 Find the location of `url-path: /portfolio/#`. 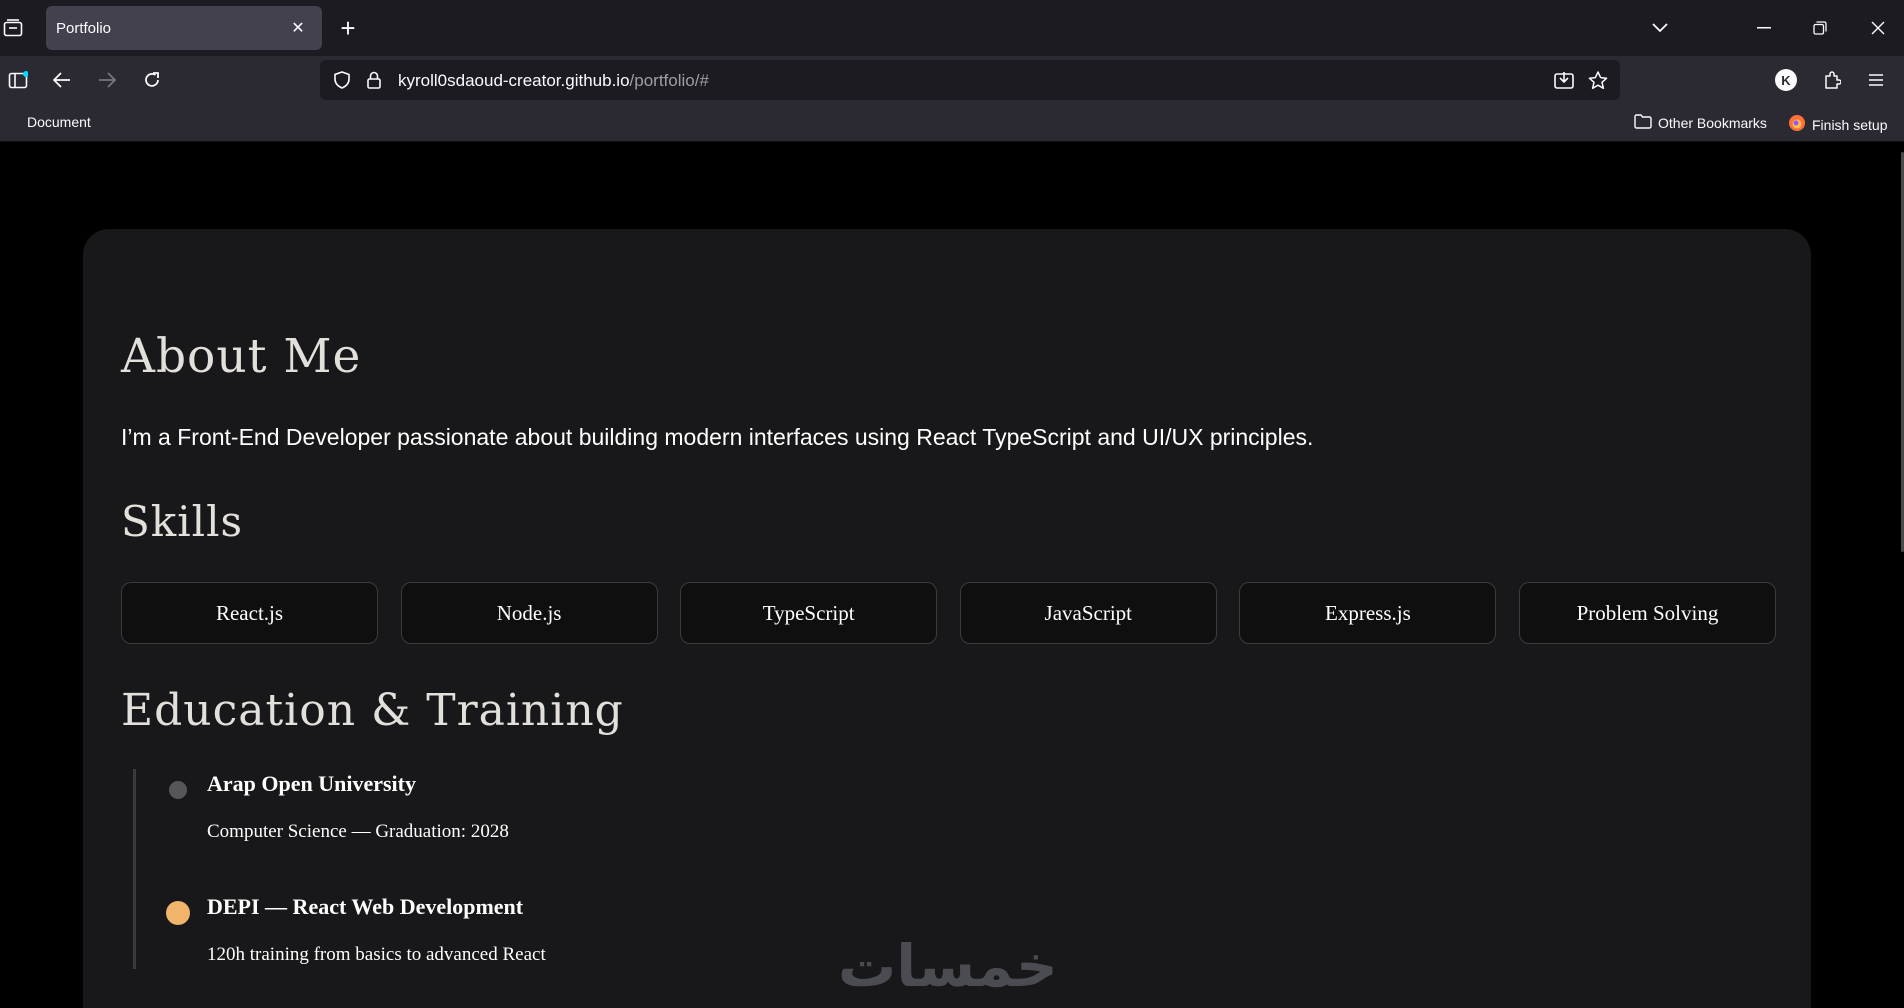

url-path: /portfolio/# is located at coordinates (669, 80).